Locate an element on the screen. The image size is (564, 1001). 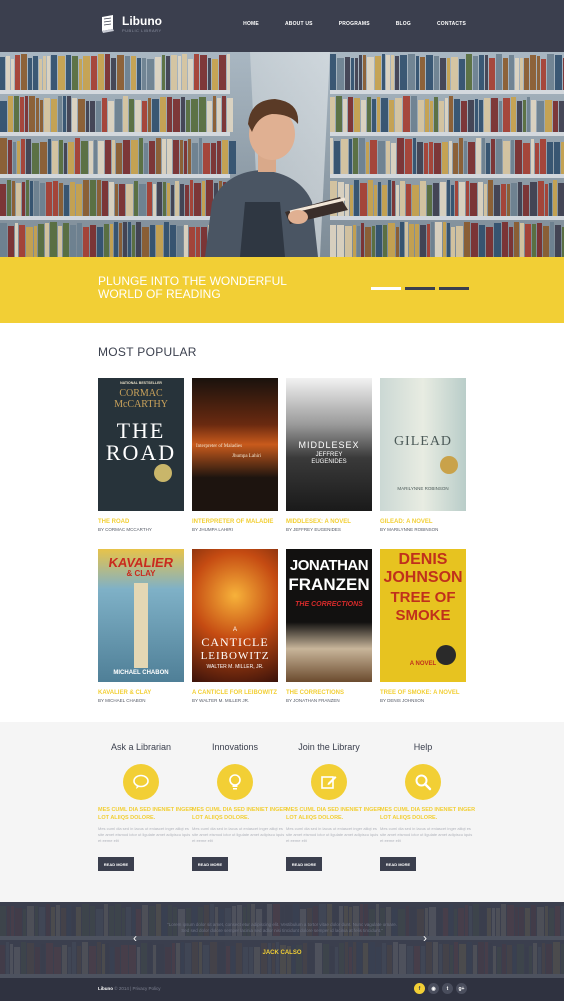
cover-text: CORMAC is located at coordinates (141, 393).